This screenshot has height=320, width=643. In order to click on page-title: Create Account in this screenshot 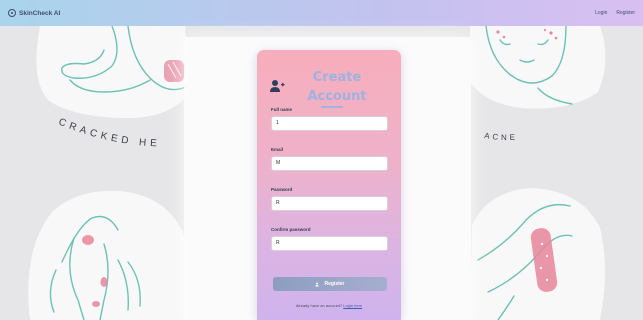, I will do `click(337, 87)`.